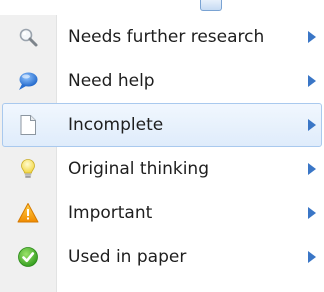 This screenshot has height=292, width=324. Describe the element at coordinates (166, 37) in the screenshot. I see `menu-item-label: Needs further research` at that location.